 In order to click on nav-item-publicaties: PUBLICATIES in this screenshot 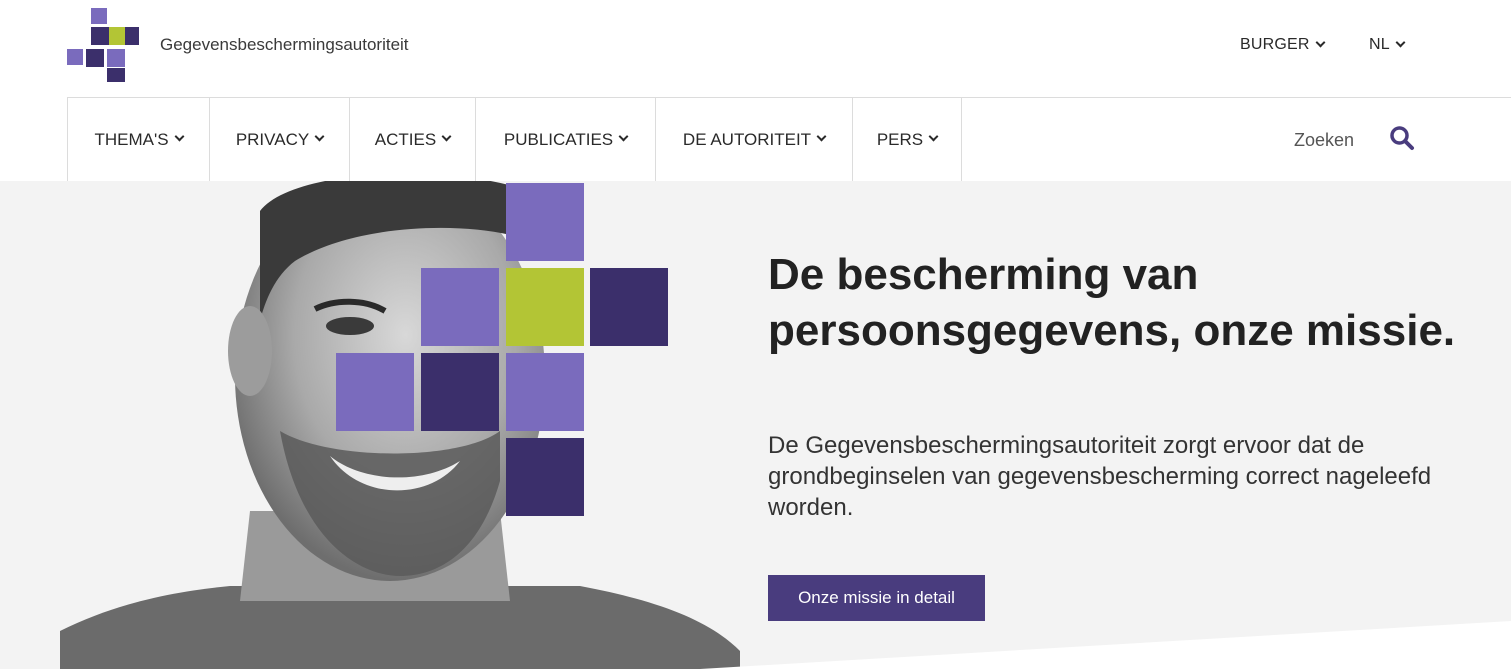, I will do `click(565, 139)`.